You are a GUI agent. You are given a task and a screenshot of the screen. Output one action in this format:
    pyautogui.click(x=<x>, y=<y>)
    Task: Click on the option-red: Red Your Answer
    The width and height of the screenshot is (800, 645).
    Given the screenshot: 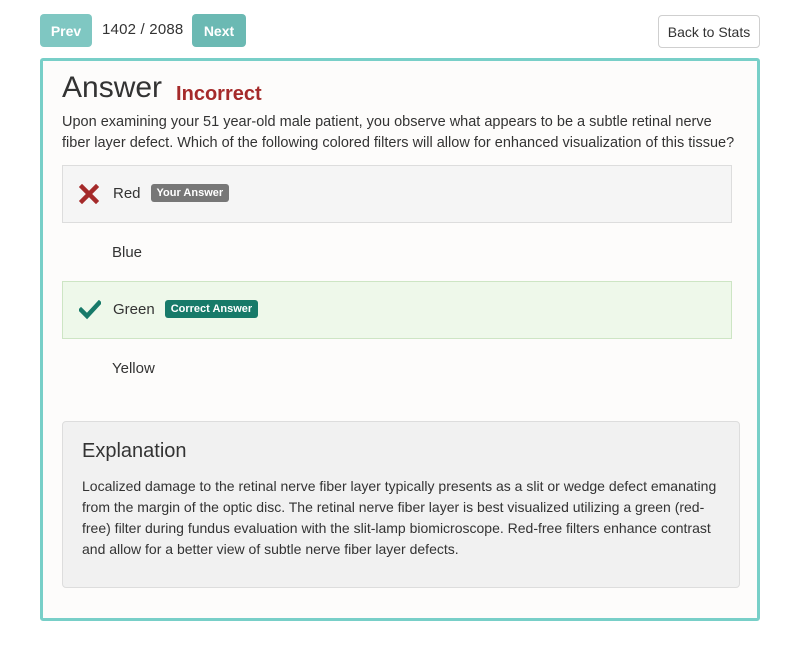 What is the action you would take?
    pyautogui.click(x=397, y=194)
    